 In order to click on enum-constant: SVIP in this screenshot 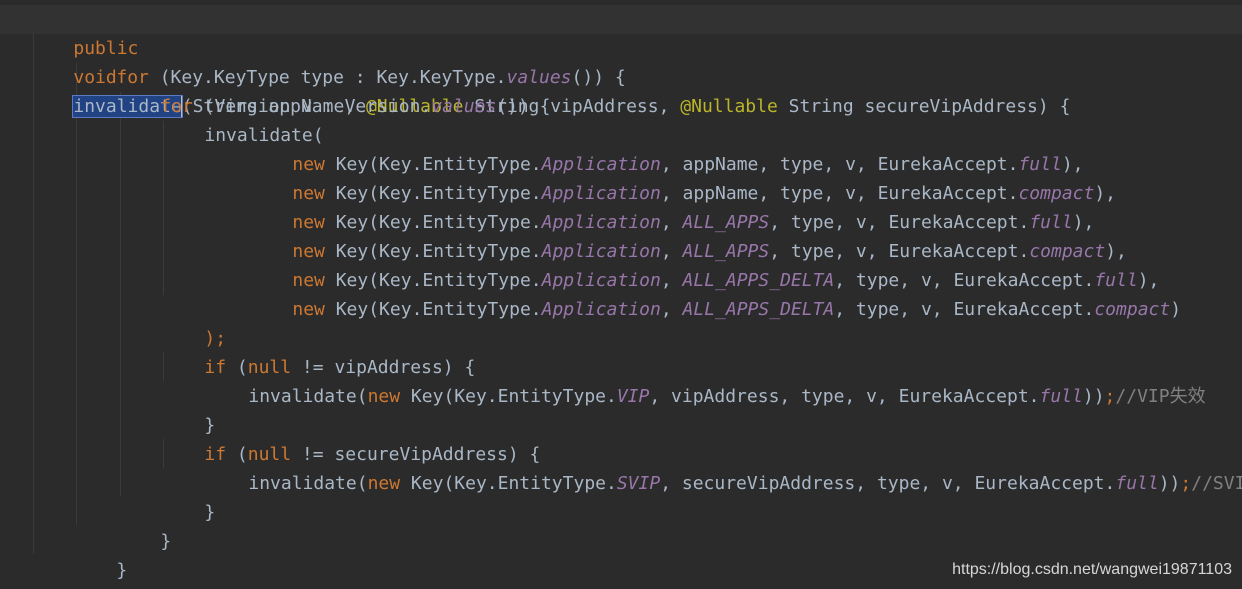, I will do `click(638, 483)`.